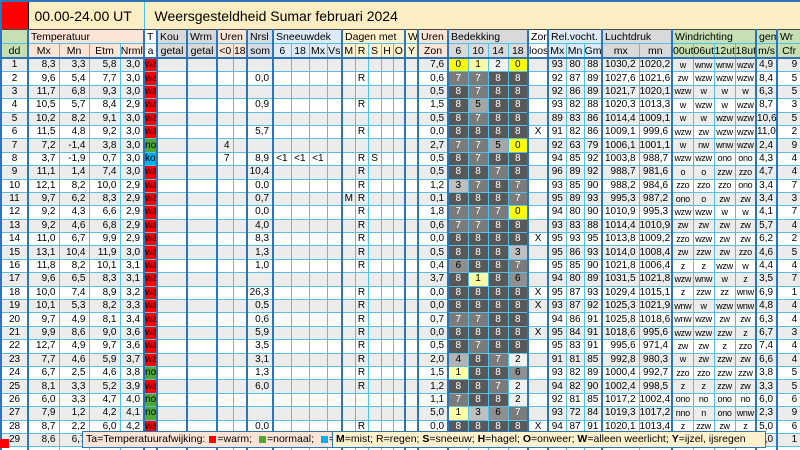 The width and height of the screenshot is (800, 450). Describe the element at coordinates (498, 132) in the screenshot. I see `cell-d6-bed_14: 8` at that location.